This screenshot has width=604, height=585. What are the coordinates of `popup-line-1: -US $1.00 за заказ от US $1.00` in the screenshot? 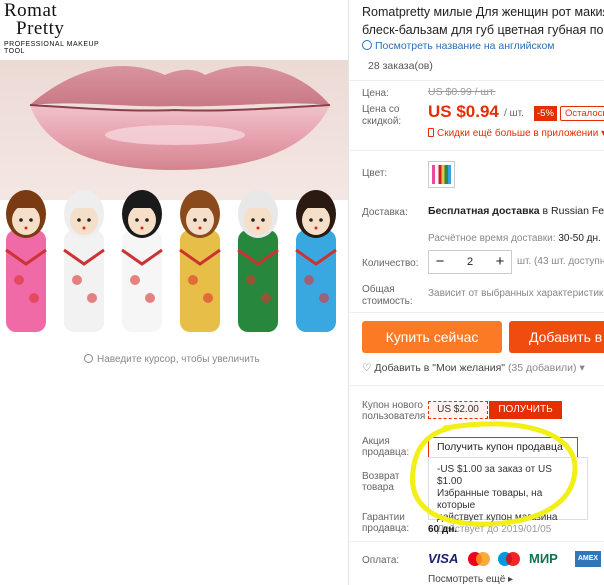 It's located at (494, 475).